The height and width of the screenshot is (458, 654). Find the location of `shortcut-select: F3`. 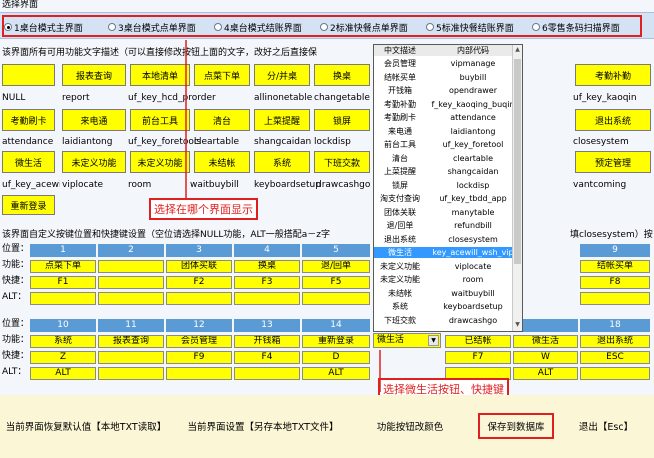

shortcut-select: F3 is located at coordinates (267, 282).